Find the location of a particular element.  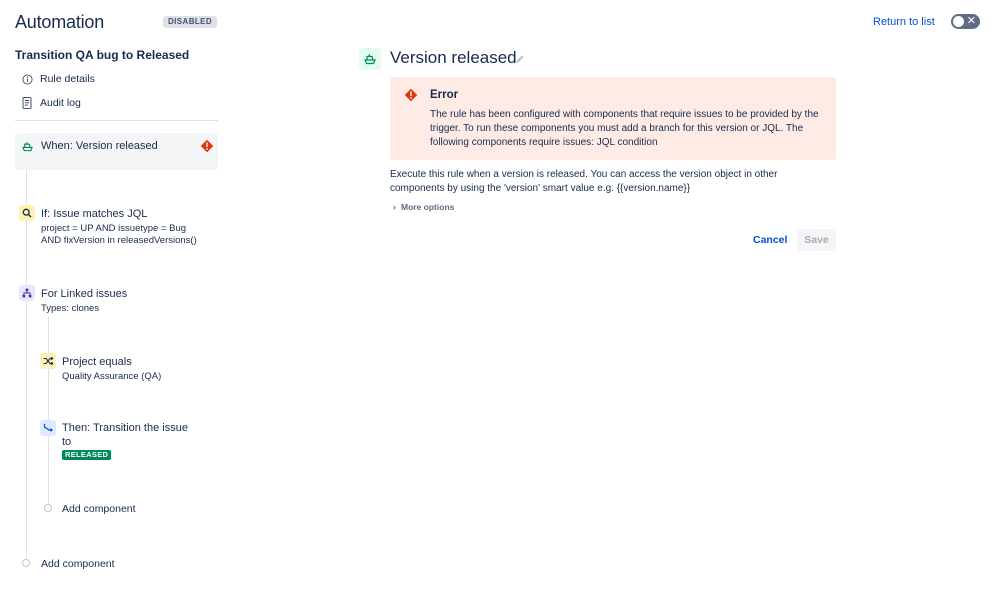

nav-rule-details: Rule details is located at coordinates (57, 79).